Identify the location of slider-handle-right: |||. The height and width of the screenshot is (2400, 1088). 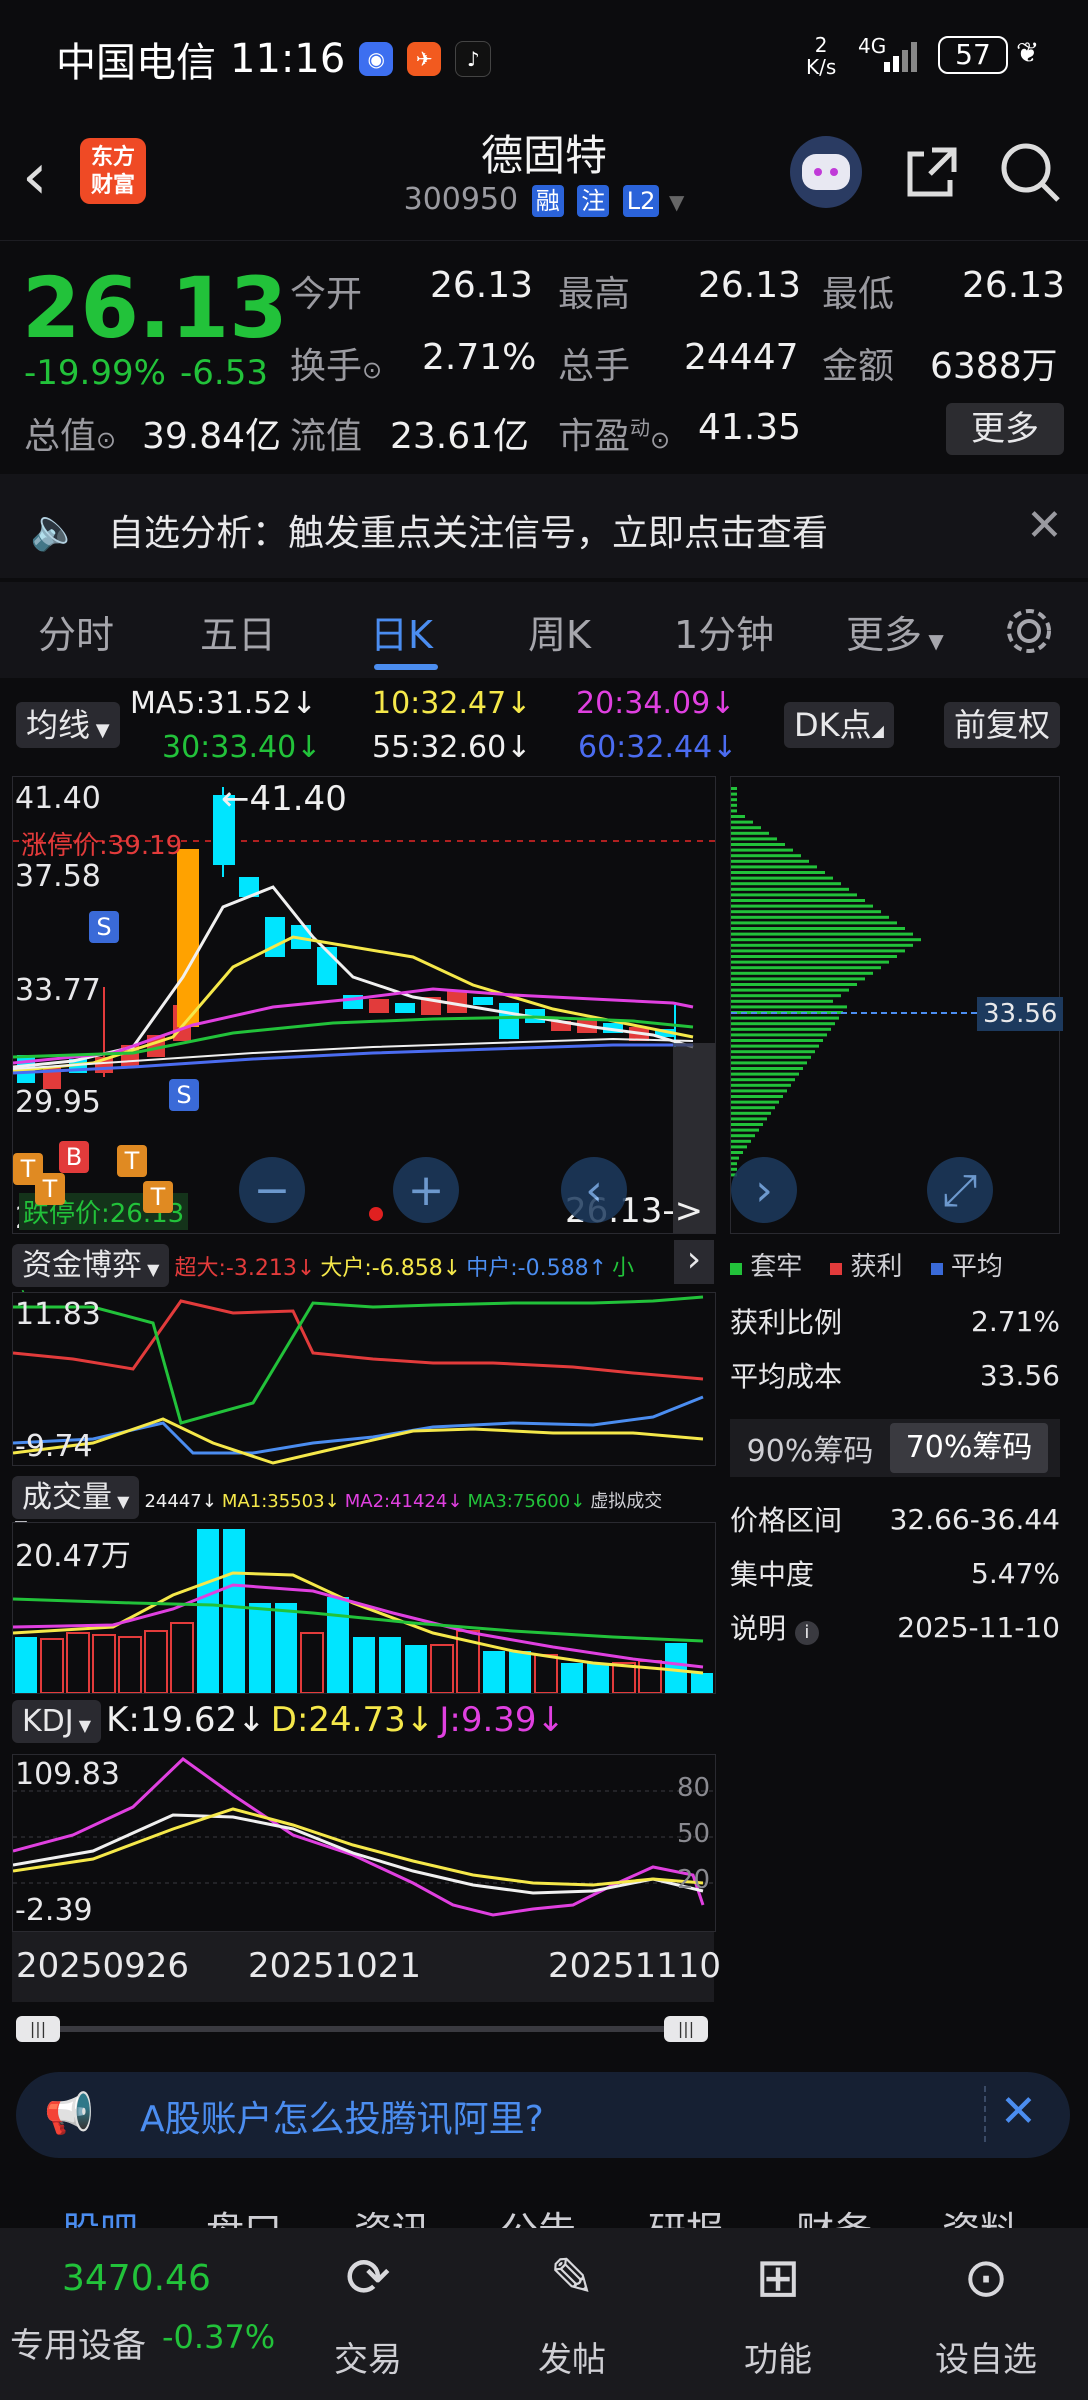
(686, 2029).